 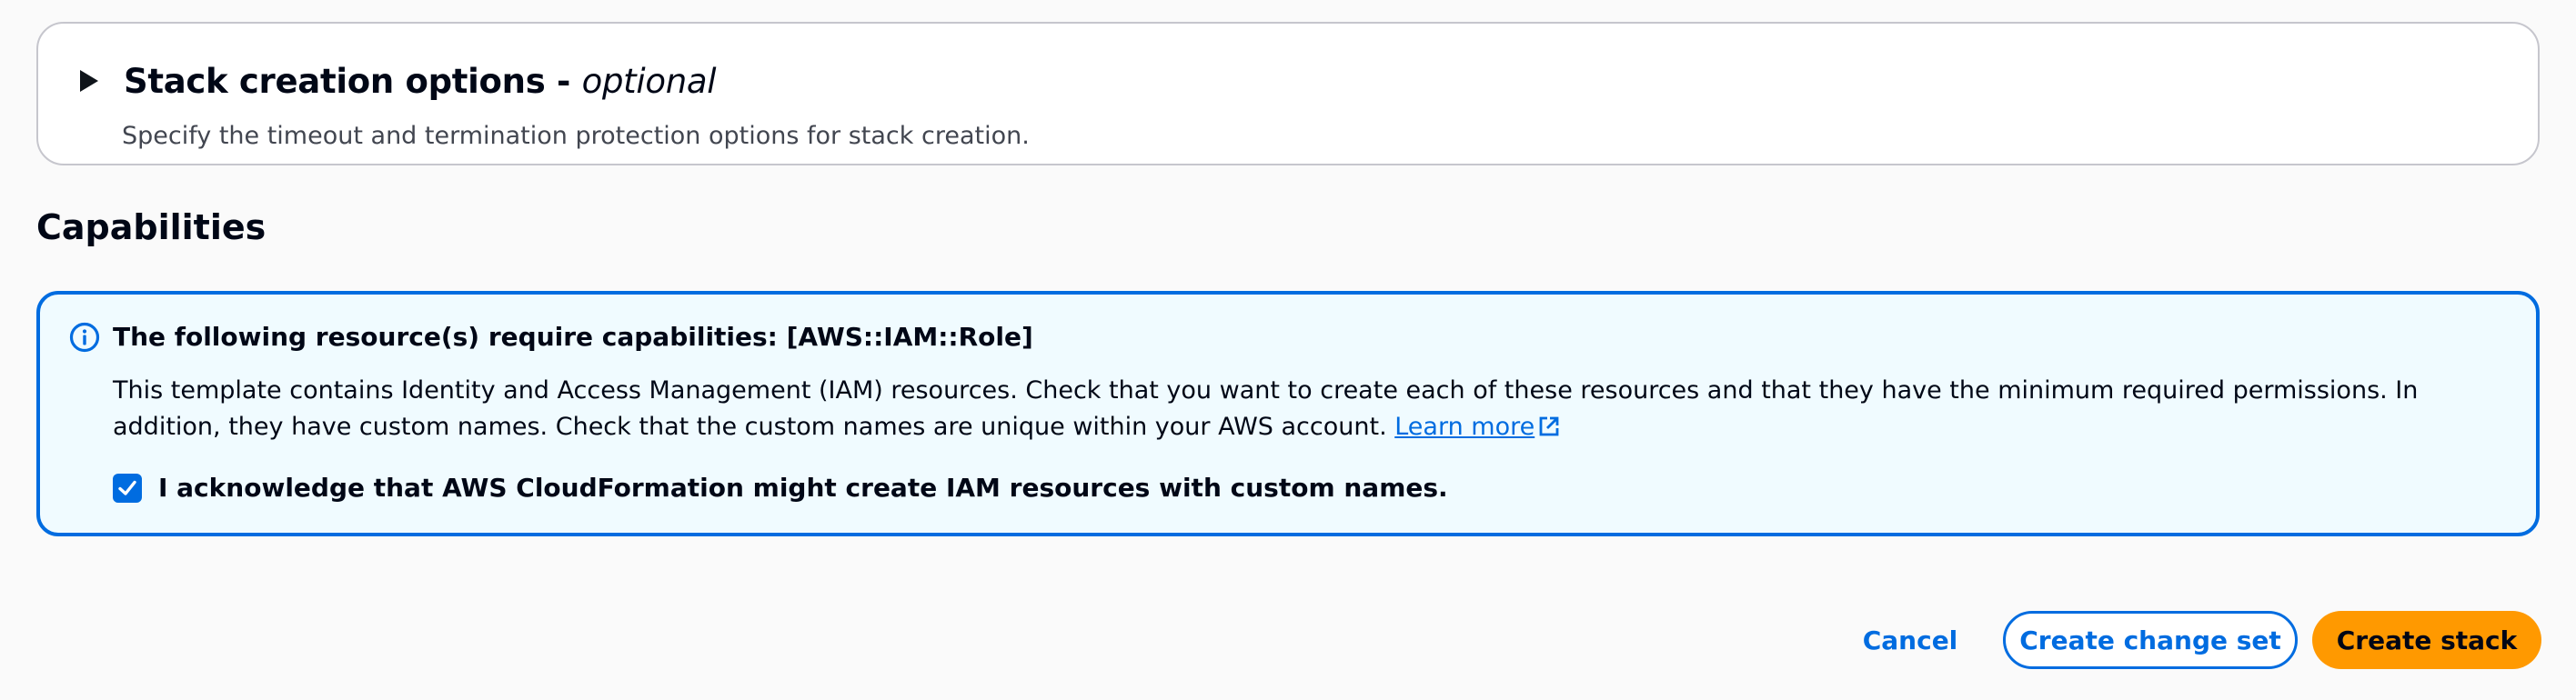 What do you see at coordinates (1477, 427) in the screenshot?
I see `learn-more-link: Learn more` at bounding box center [1477, 427].